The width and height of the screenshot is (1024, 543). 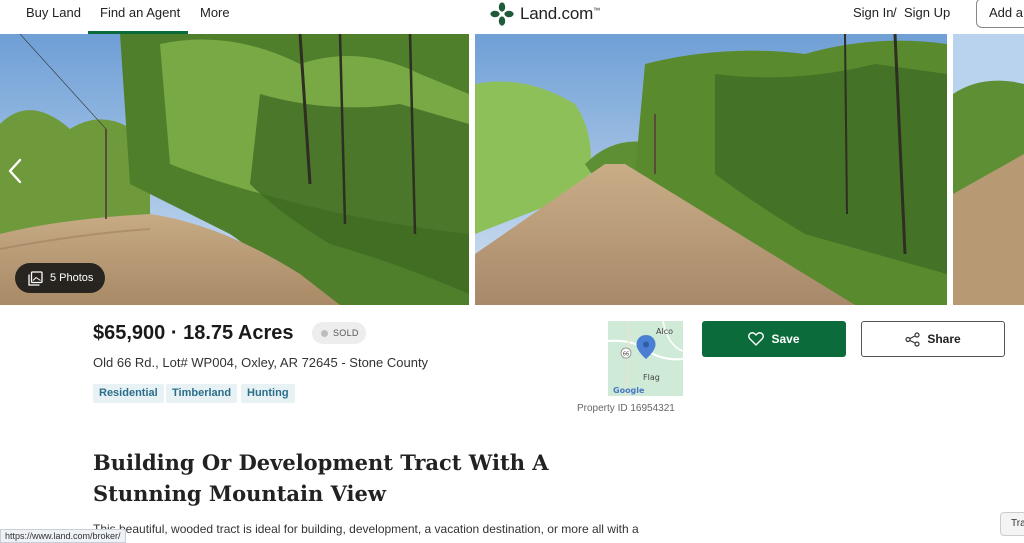 I want to click on logo-text: Land.com™, so click(x=560, y=13).